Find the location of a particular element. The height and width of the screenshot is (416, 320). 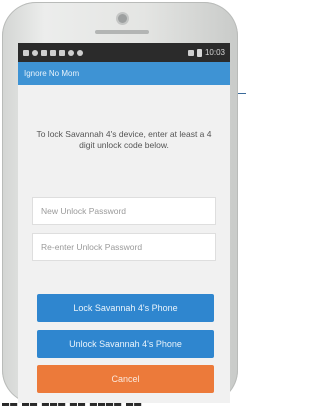

cropped-caption-strip: ▀▀ ▀▀ ▀▀▀ ▀▀ ▀▀▀▀ ▀▀ is located at coordinates (123, 409).